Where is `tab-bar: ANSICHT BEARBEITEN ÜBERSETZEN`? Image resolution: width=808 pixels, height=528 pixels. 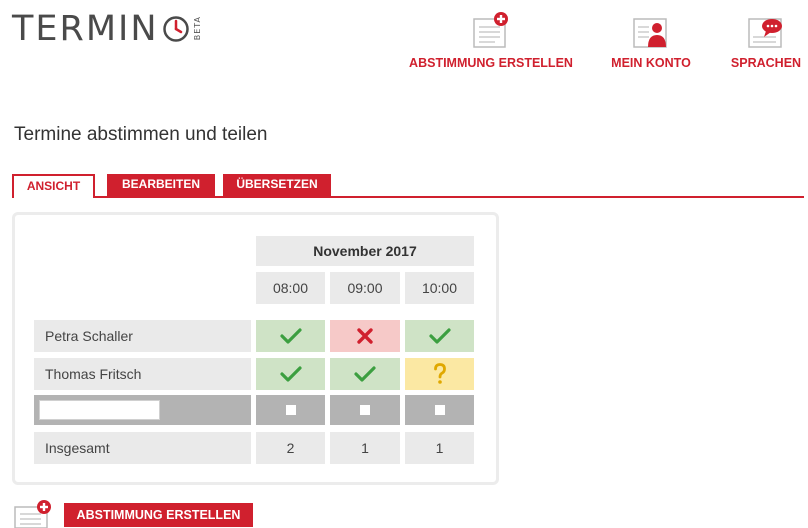 tab-bar: ANSICHT BEARBEITEN ÜBERSETZEN is located at coordinates (408, 186).